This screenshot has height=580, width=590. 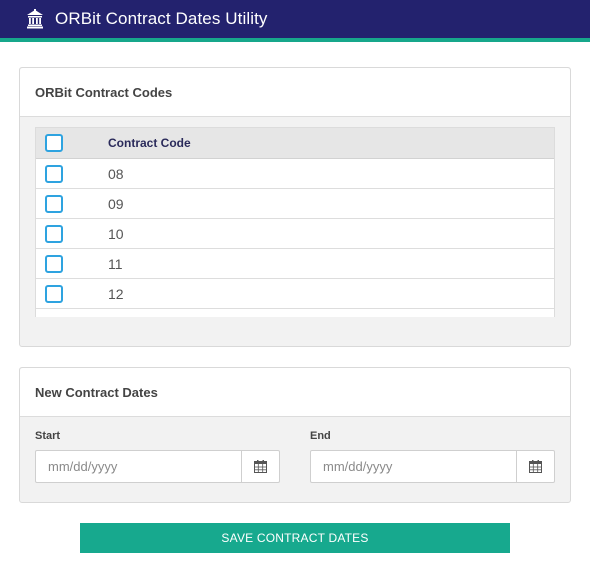 I want to click on table-header-row: Contract Code, so click(x=295, y=143).